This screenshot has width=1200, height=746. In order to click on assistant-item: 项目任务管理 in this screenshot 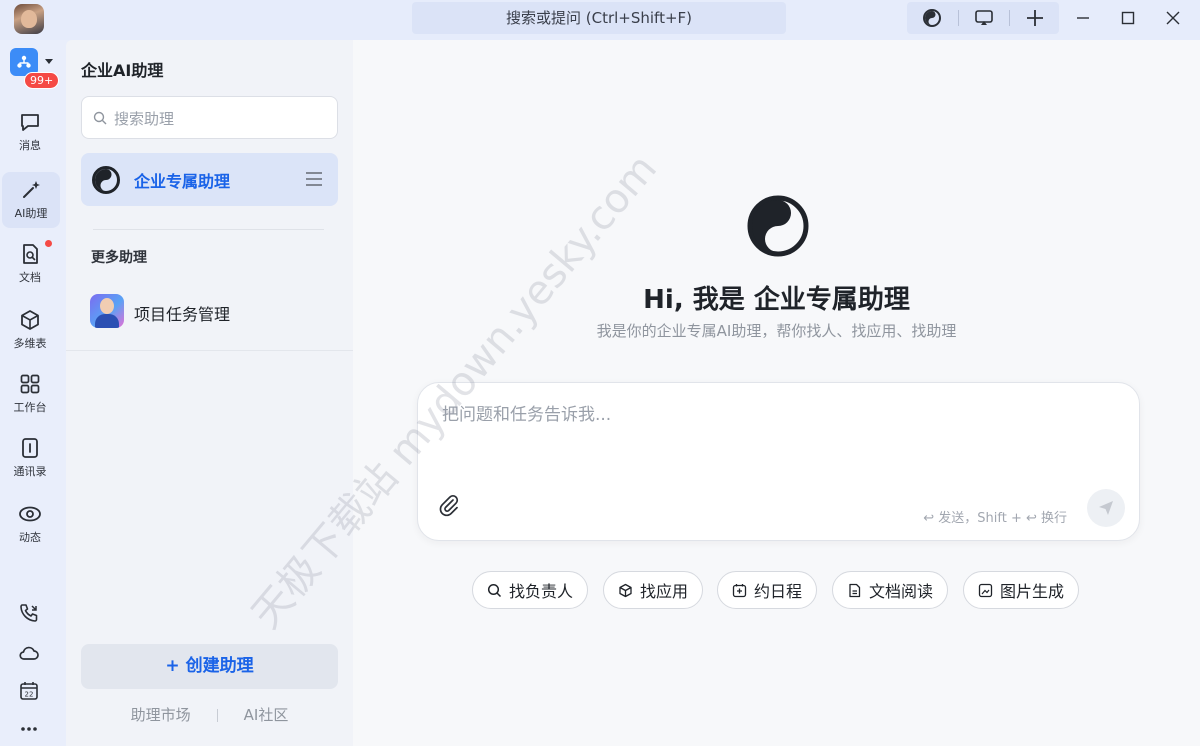, I will do `click(209, 311)`.